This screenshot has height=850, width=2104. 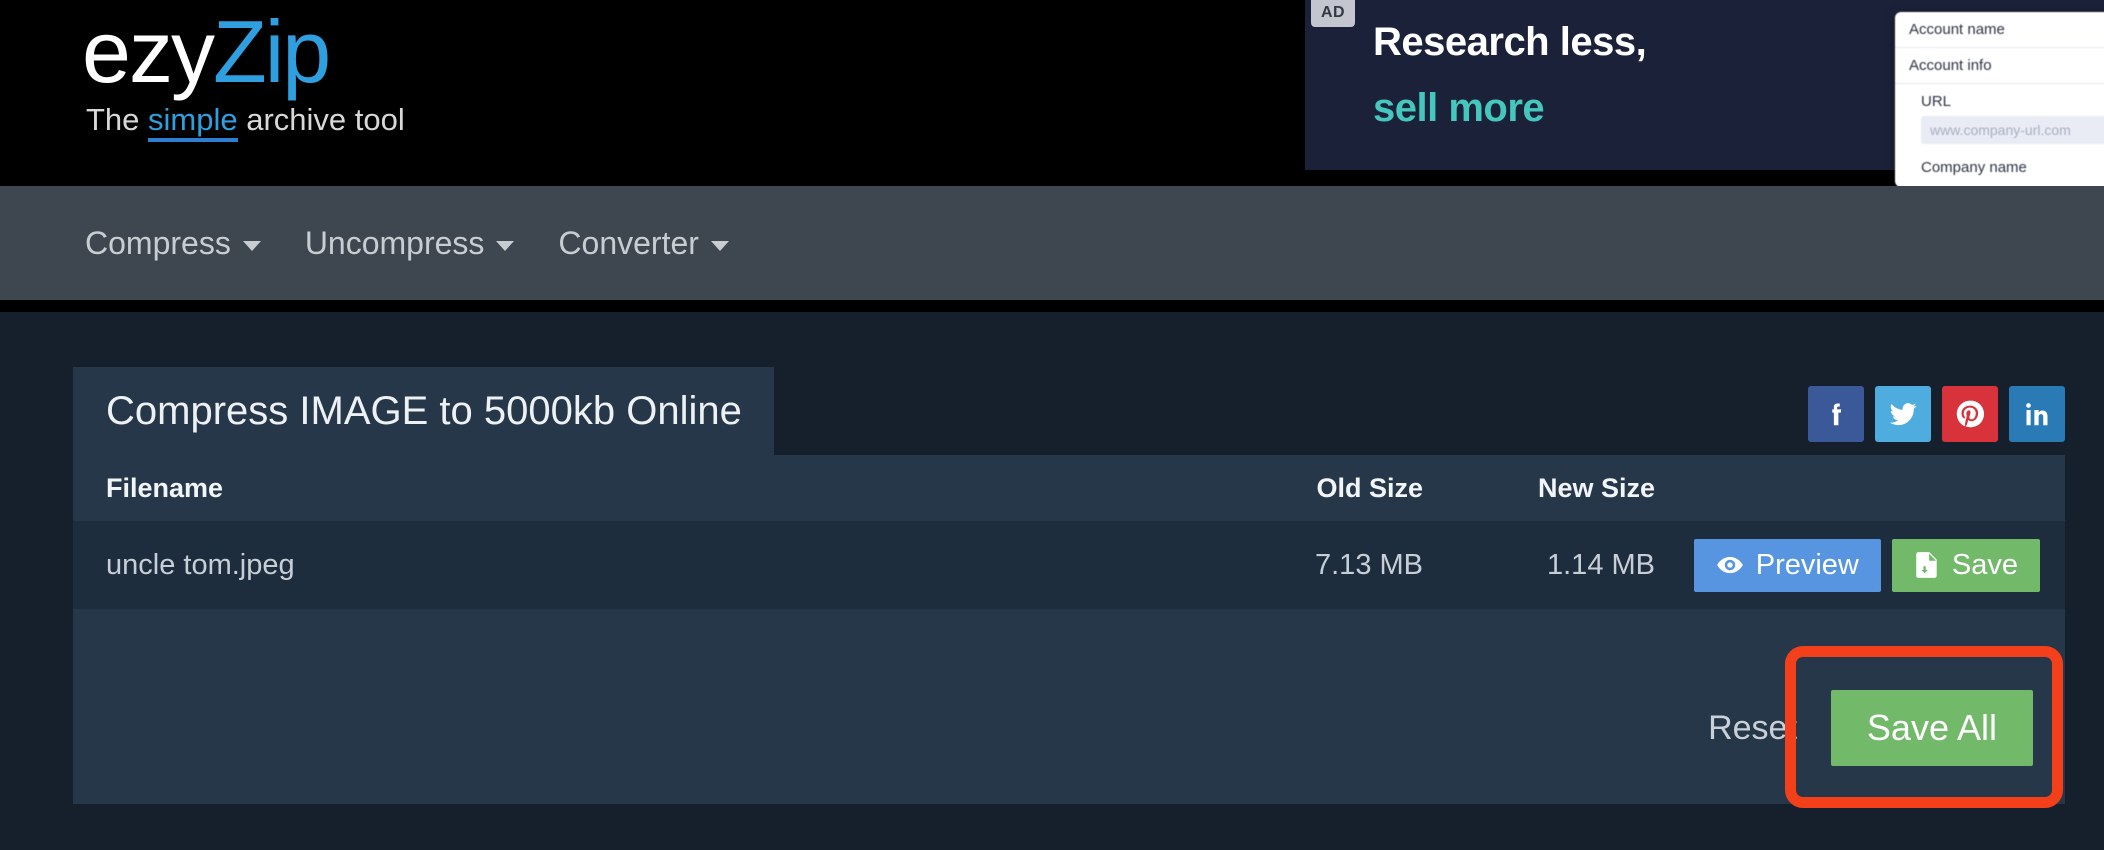 I want to click on ad-mock-row-company-name: Company name, so click(x=1974, y=167).